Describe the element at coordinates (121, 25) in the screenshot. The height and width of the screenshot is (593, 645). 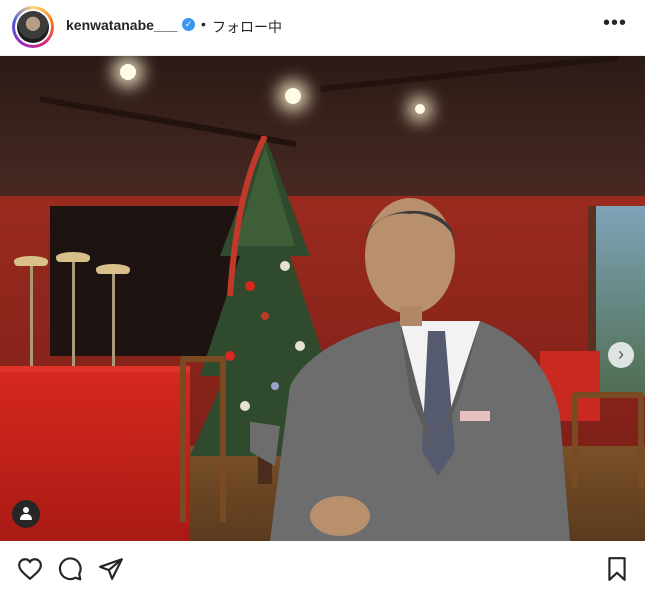
I see `username-link: kenwatanabe___` at that location.